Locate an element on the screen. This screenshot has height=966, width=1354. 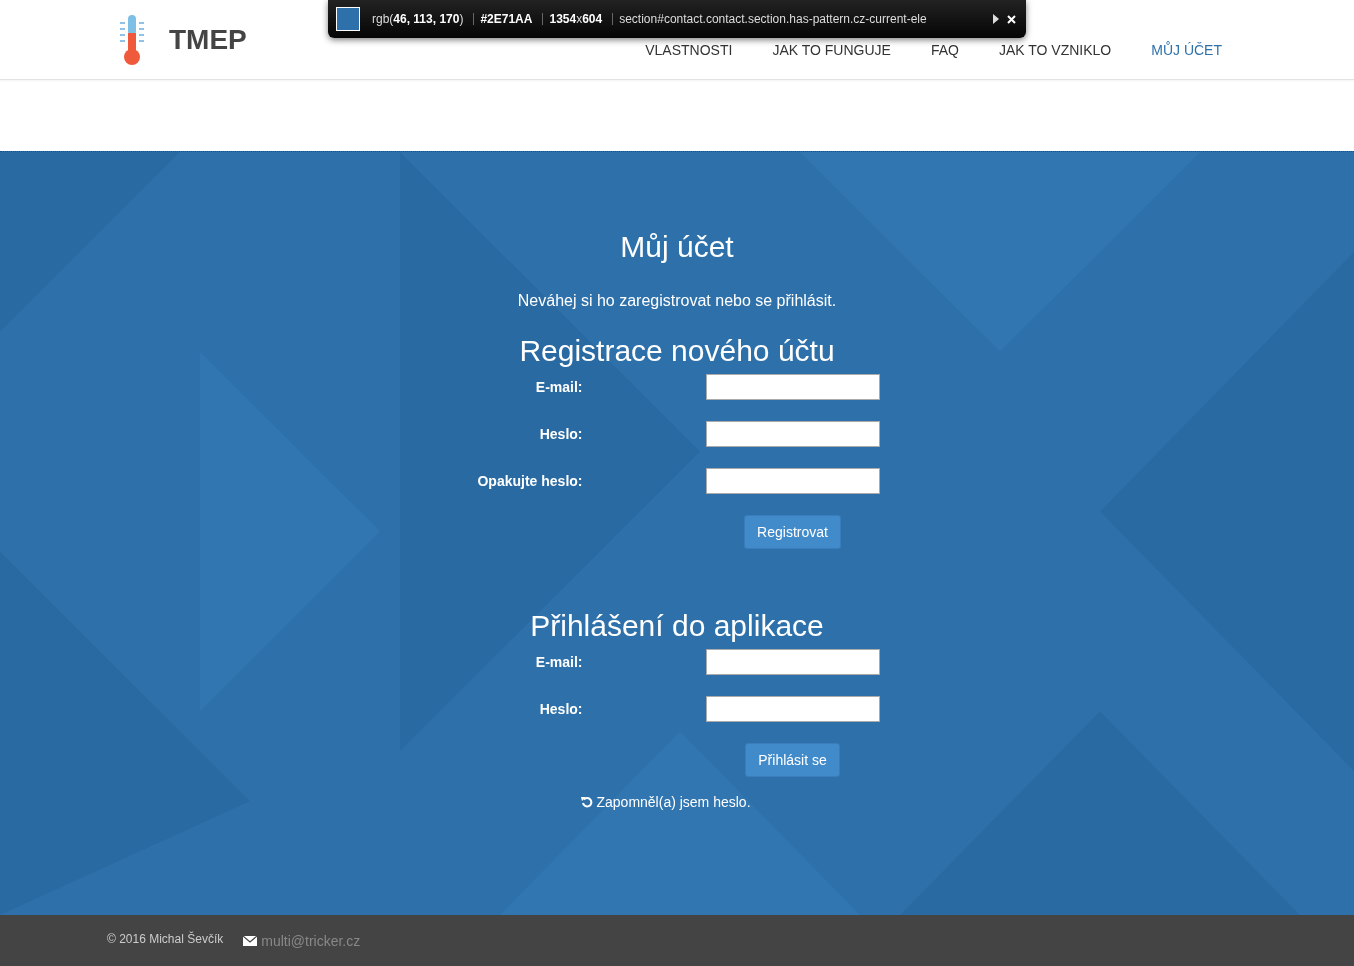
reset-icon is located at coordinates (587, 802).